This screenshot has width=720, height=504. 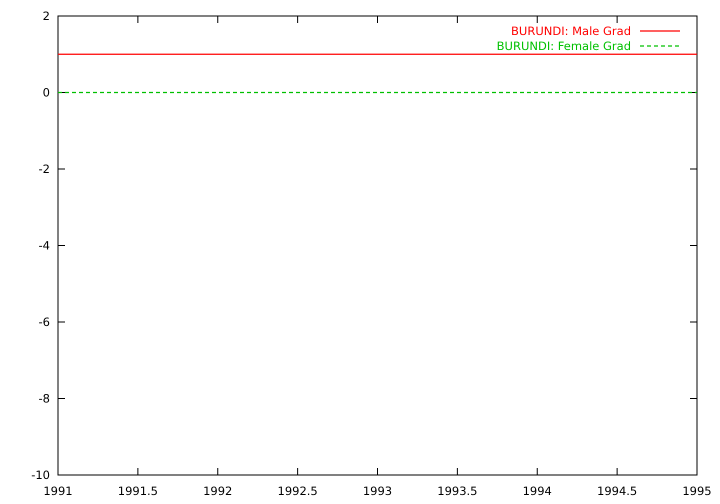 I want to click on x-tick-label: 1993, so click(x=377, y=491).